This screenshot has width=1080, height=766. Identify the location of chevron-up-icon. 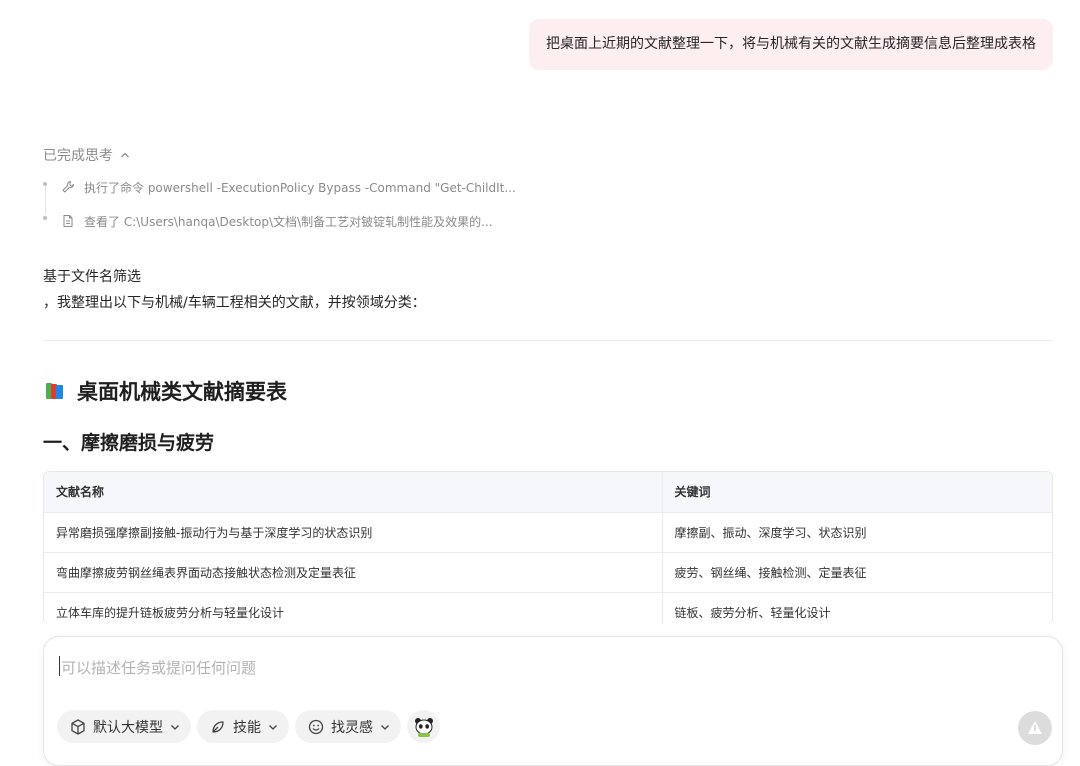
(125, 155).